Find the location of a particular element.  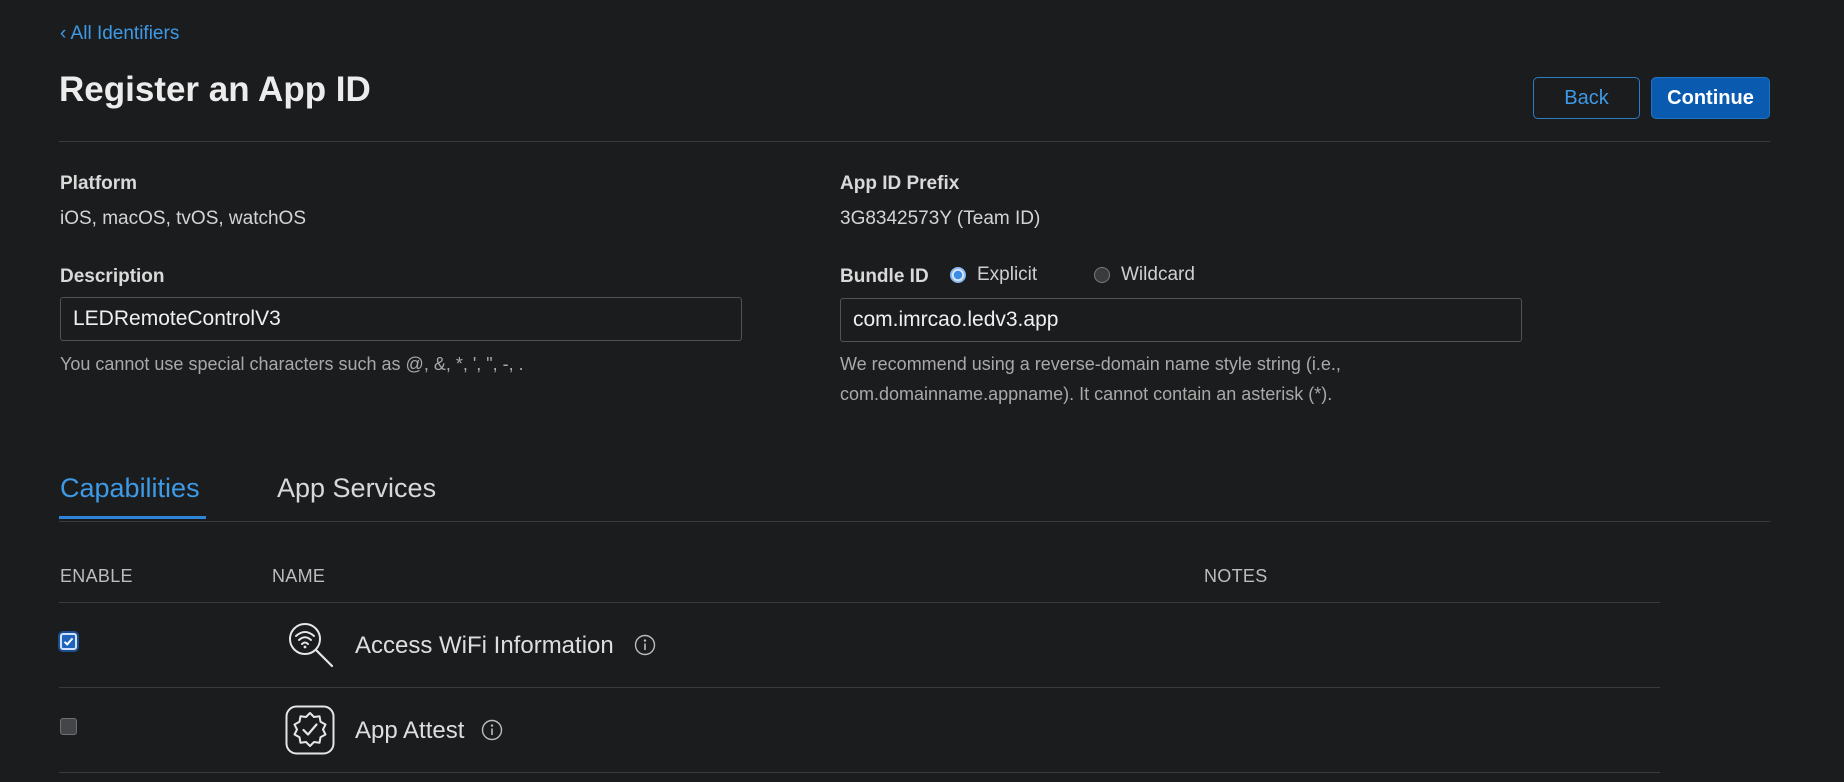

page-title: Register an App ID is located at coordinates (215, 89).